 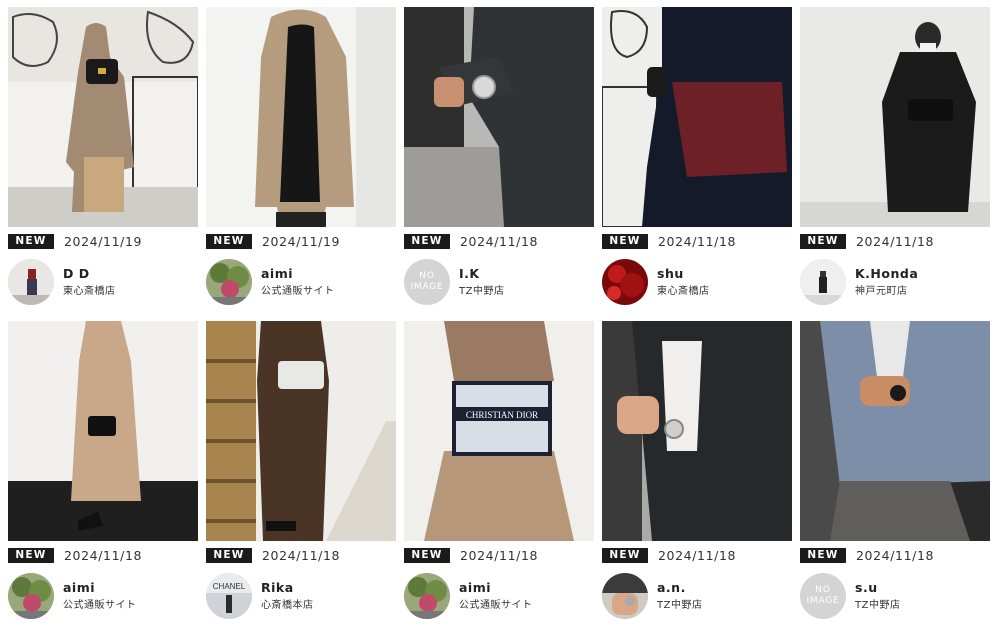 What do you see at coordinates (679, 588) in the screenshot?
I see `user-name: a.n.` at bounding box center [679, 588].